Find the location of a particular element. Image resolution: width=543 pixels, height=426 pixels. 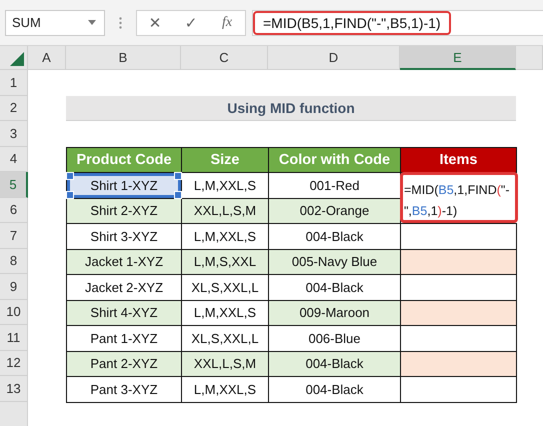

row-header: 5 is located at coordinates (14, 185).